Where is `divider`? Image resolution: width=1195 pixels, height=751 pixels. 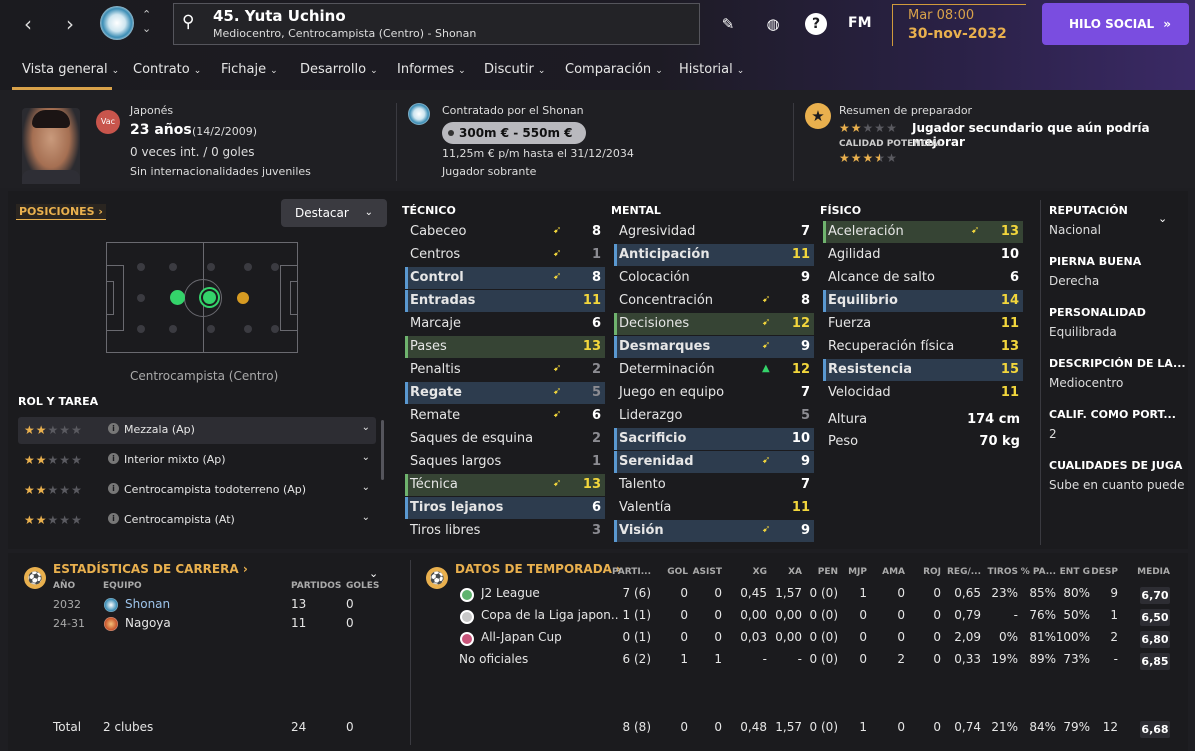 divider is located at coordinates (410, 652).